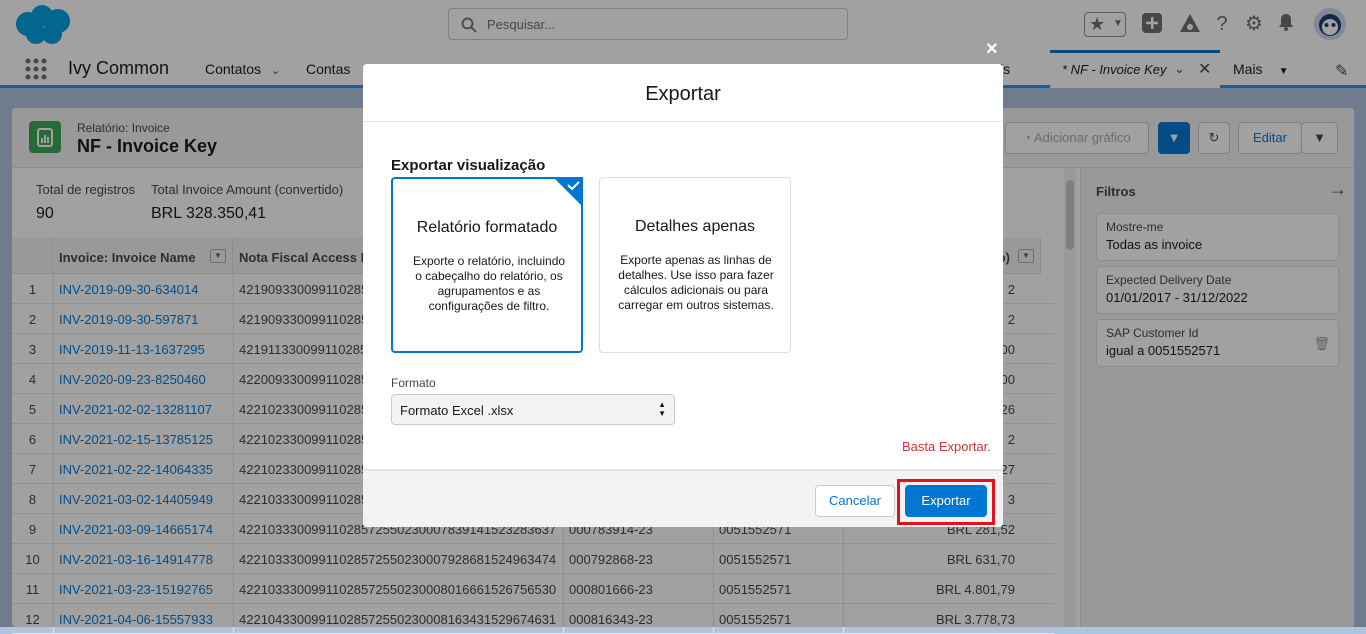 The width and height of the screenshot is (1366, 634). I want to click on cancel-label: Cancelar, so click(855, 500).